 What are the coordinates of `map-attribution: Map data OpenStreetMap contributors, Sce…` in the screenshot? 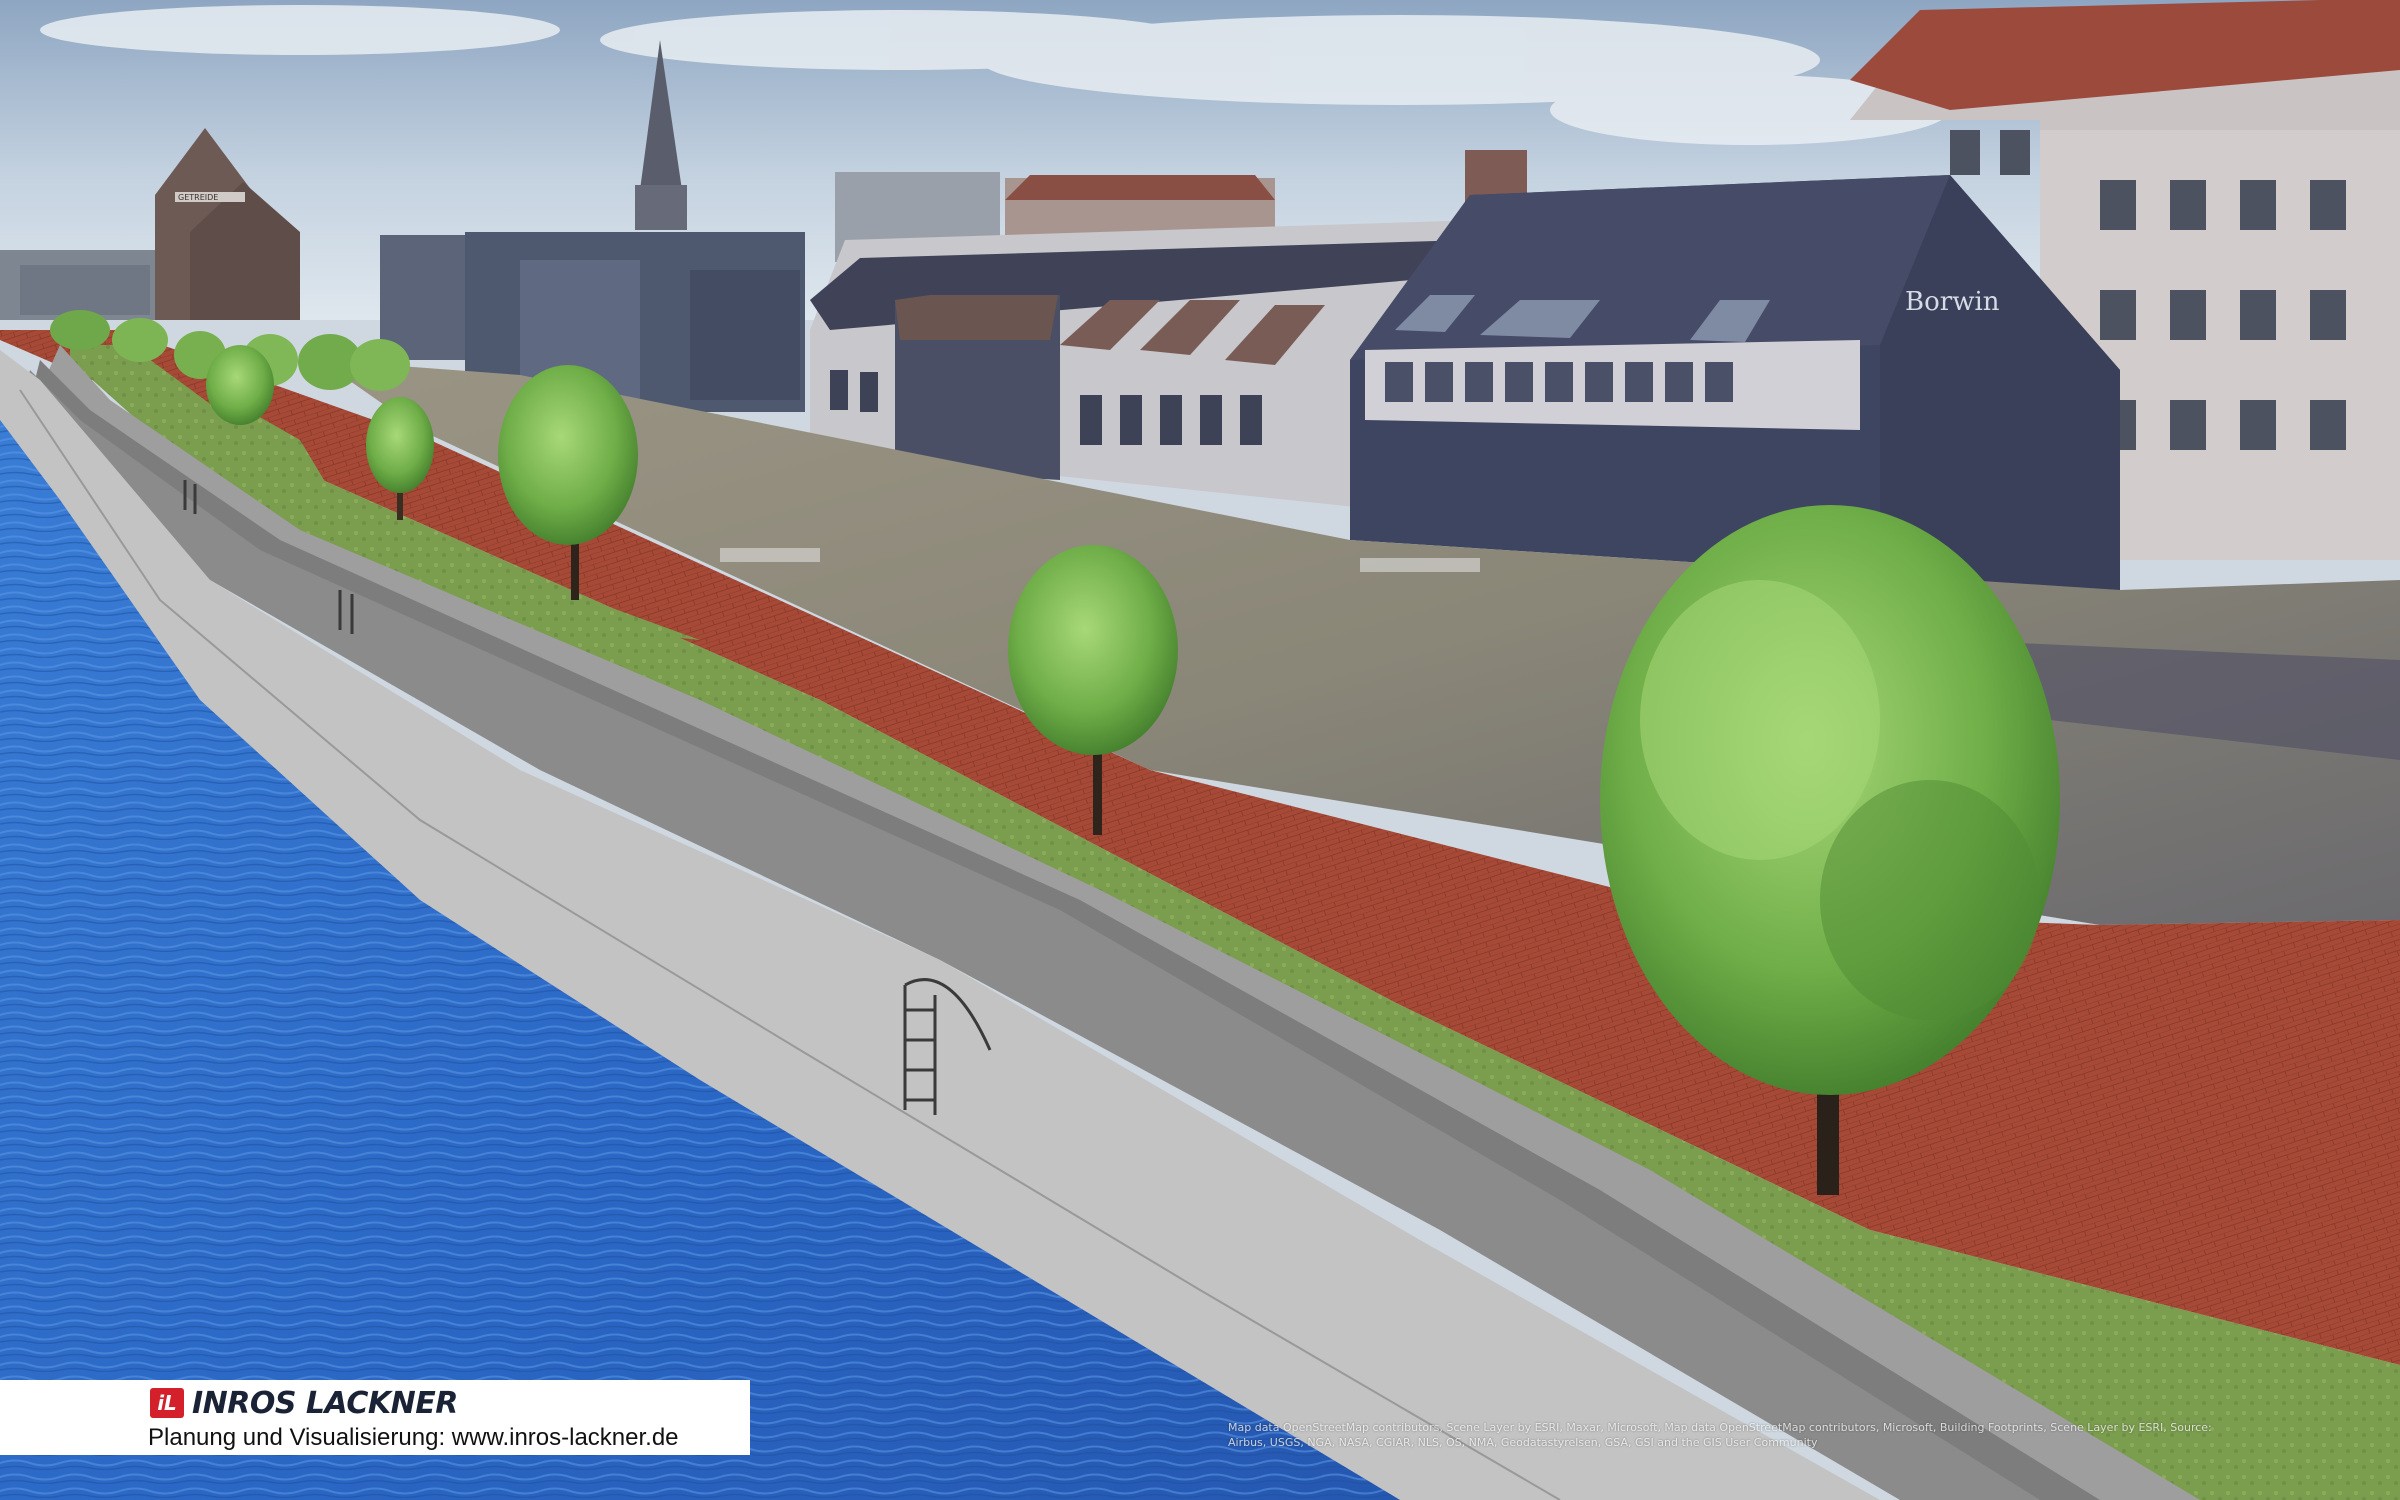 It's located at (1793, 1435).